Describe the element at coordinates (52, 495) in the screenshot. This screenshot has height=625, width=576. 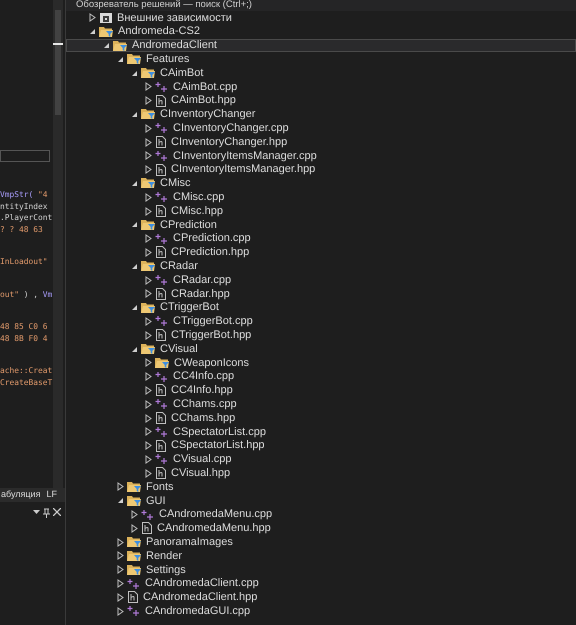
I see `status-item: LF` at that location.